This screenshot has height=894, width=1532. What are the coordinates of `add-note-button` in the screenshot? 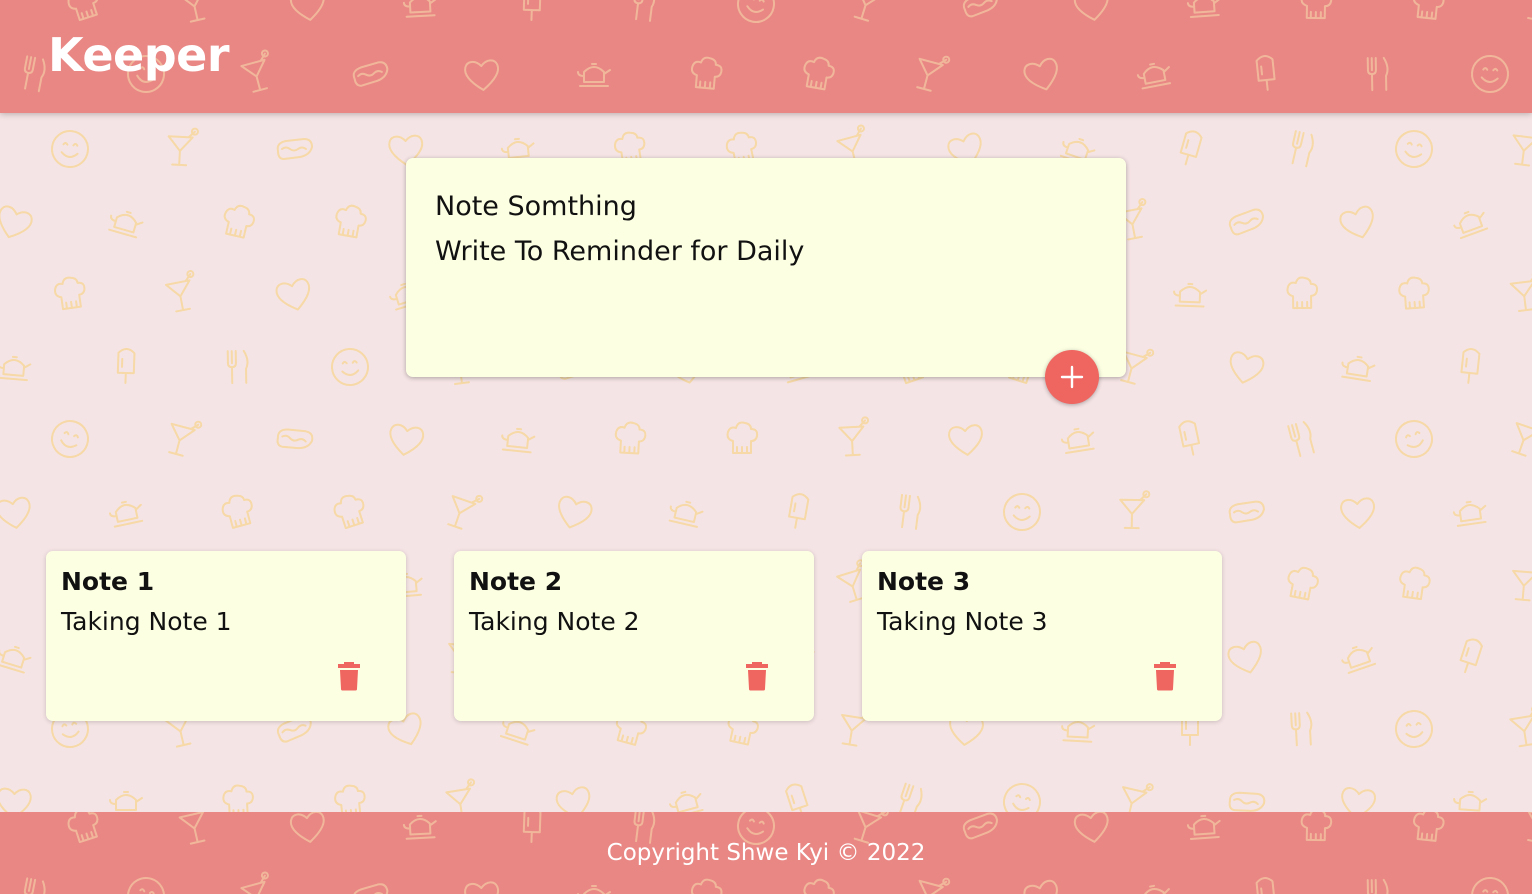 It's located at (1072, 377).